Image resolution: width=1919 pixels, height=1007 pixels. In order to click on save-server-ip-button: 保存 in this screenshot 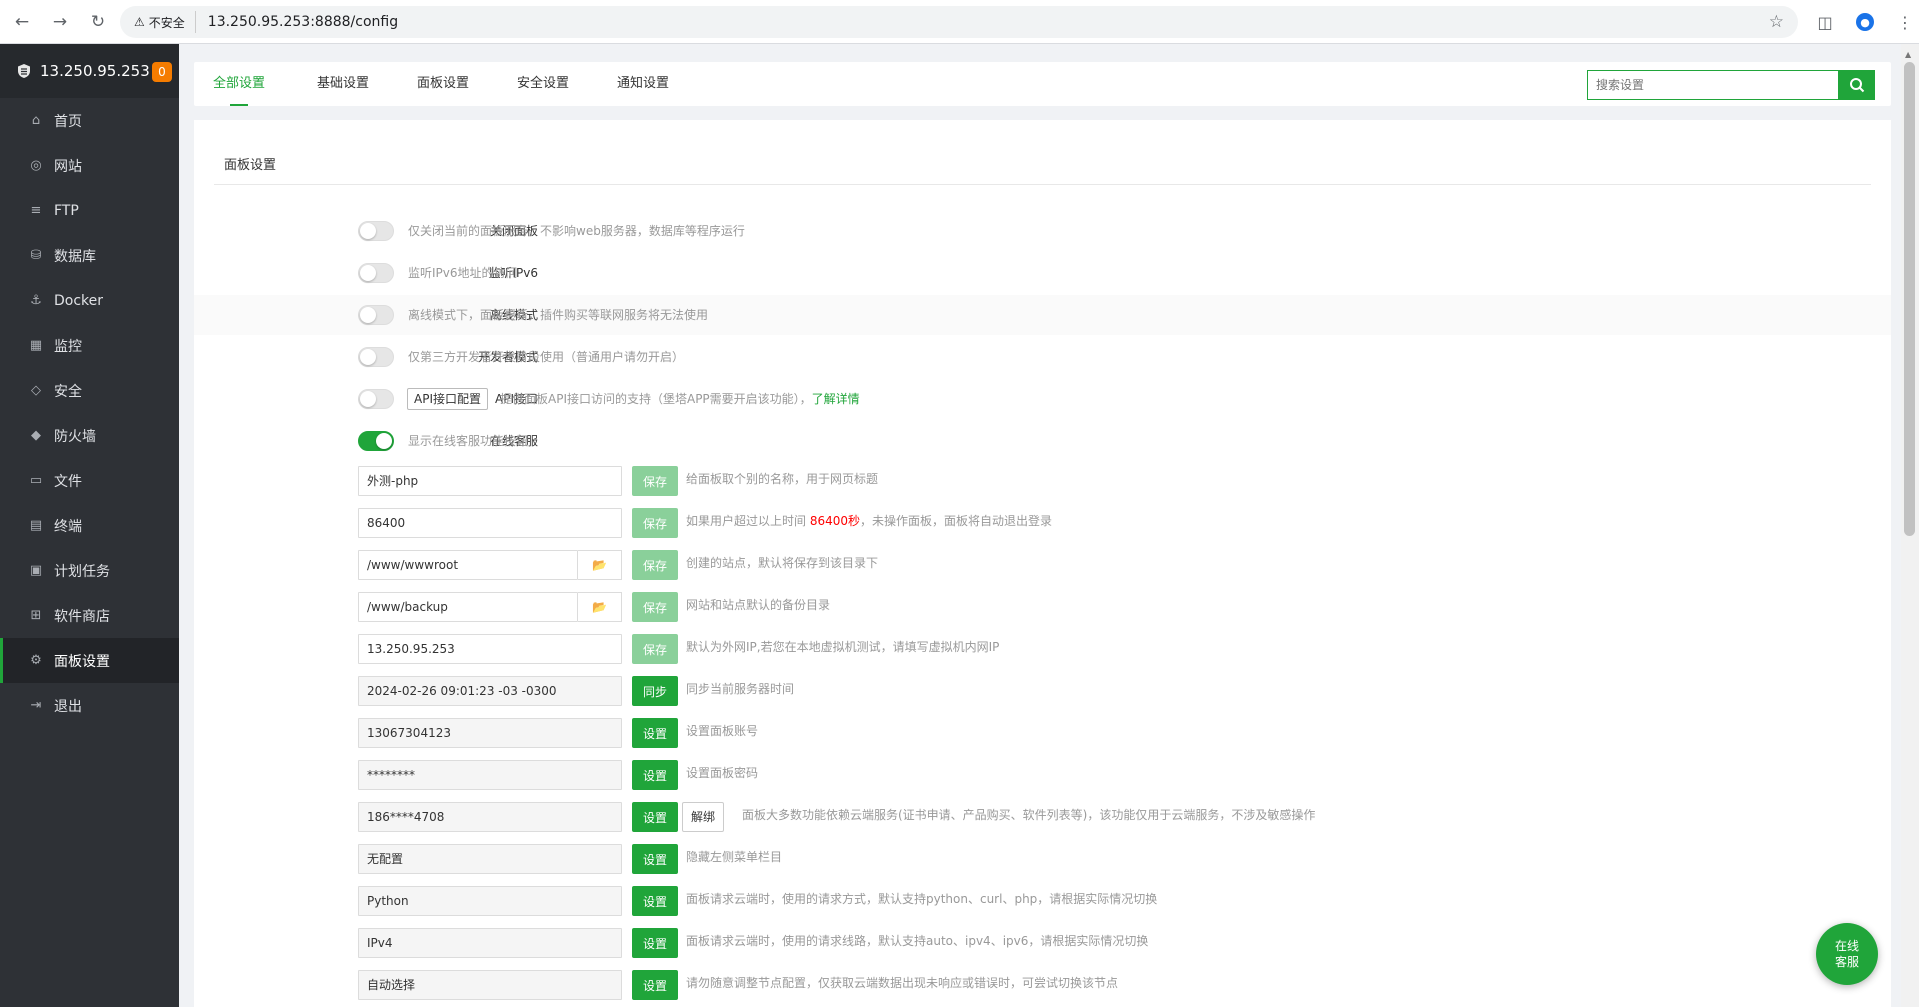, I will do `click(655, 649)`.